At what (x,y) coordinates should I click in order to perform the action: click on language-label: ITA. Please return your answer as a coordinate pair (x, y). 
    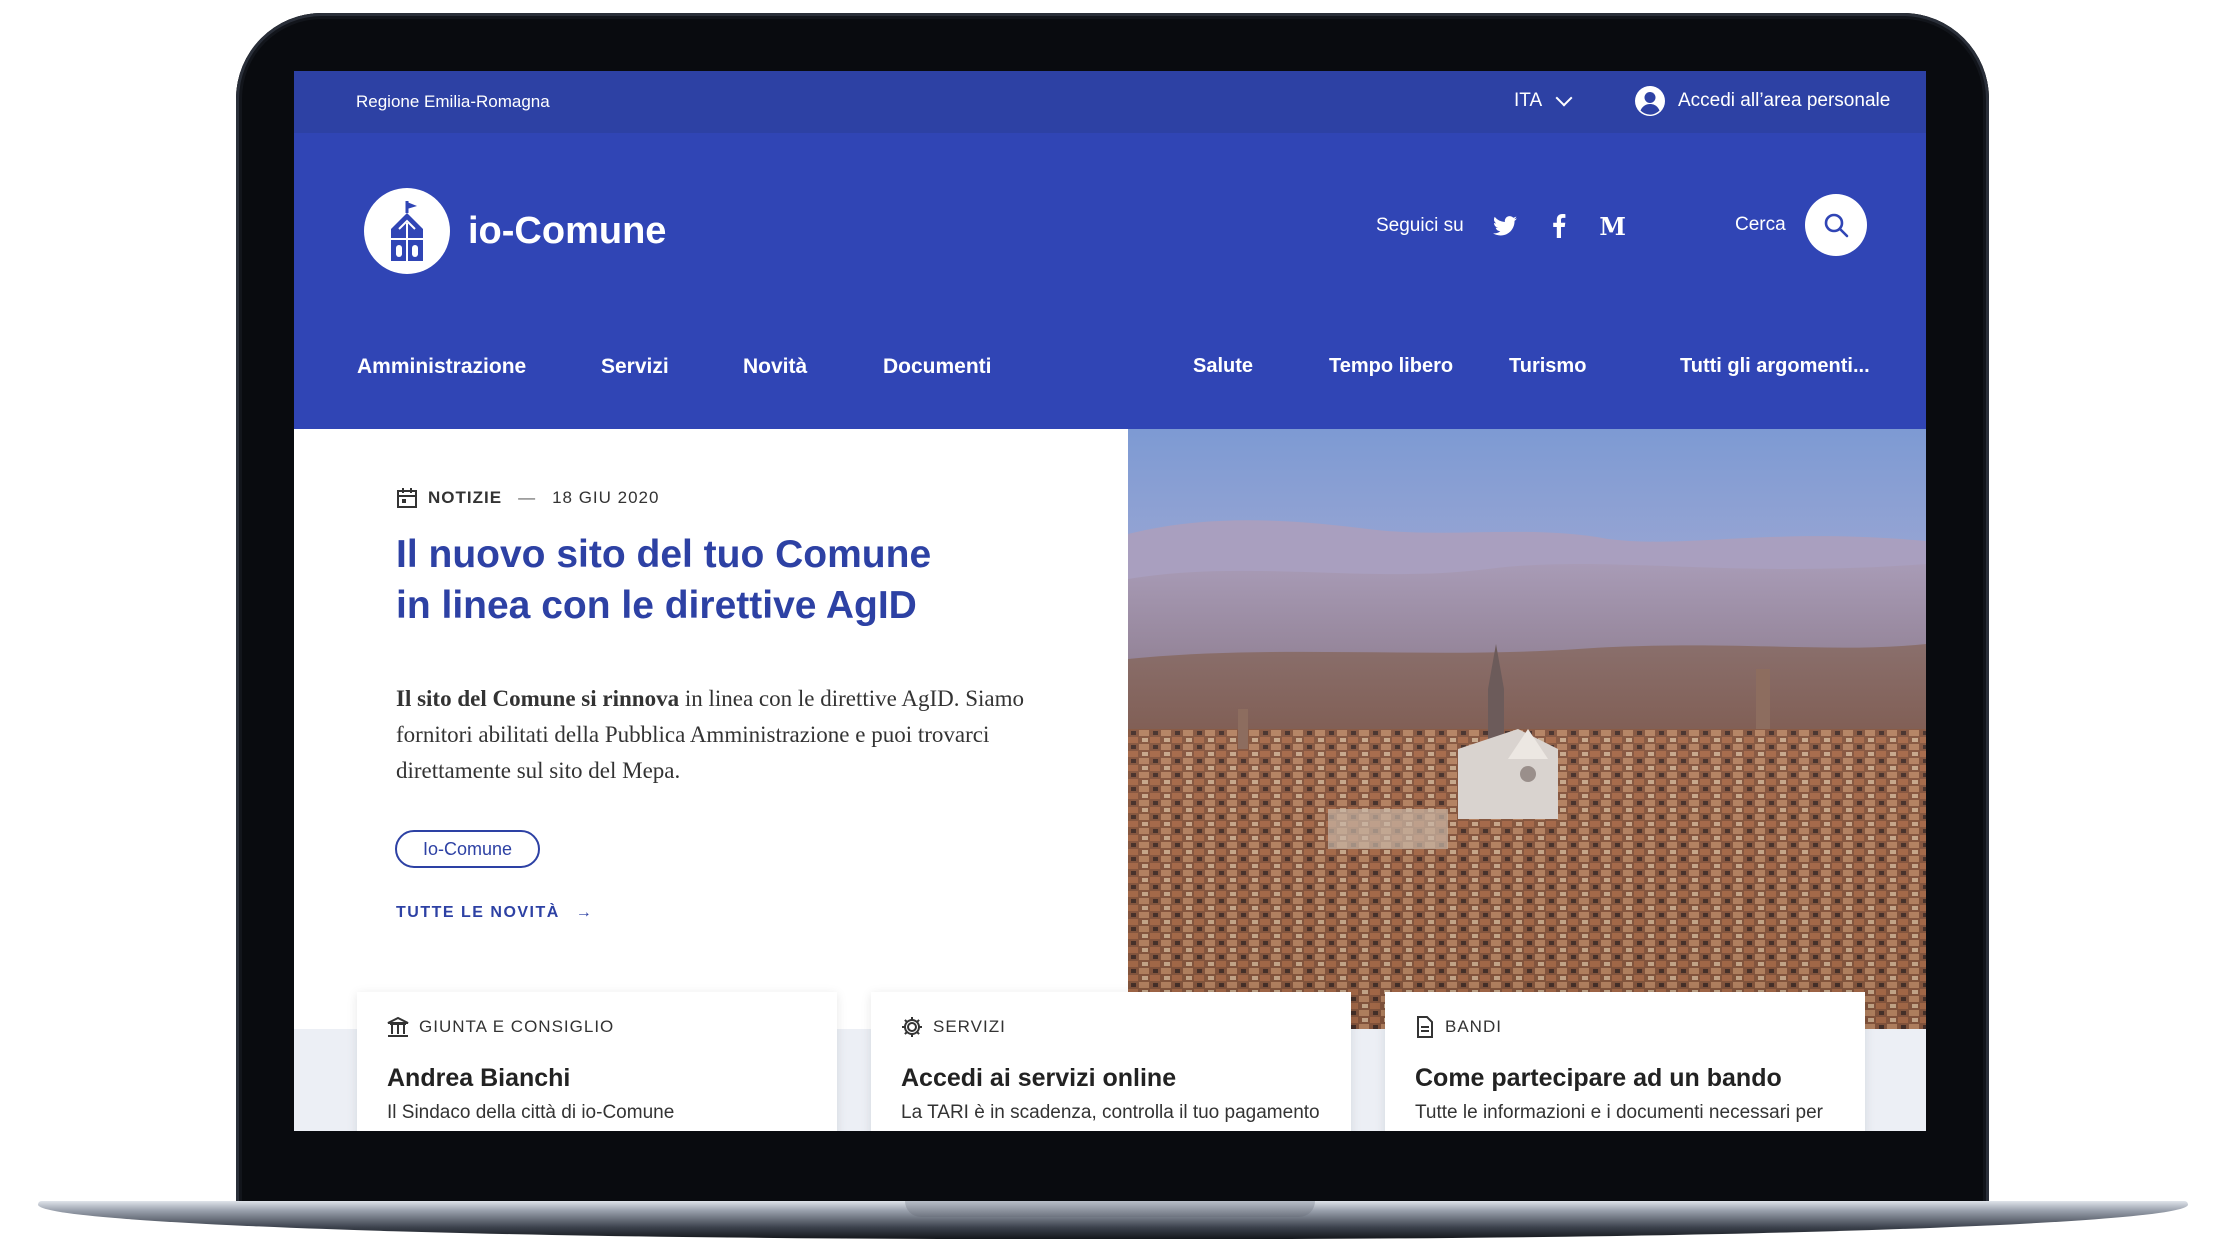
    Looking at the image, I should click on (1528, 100).